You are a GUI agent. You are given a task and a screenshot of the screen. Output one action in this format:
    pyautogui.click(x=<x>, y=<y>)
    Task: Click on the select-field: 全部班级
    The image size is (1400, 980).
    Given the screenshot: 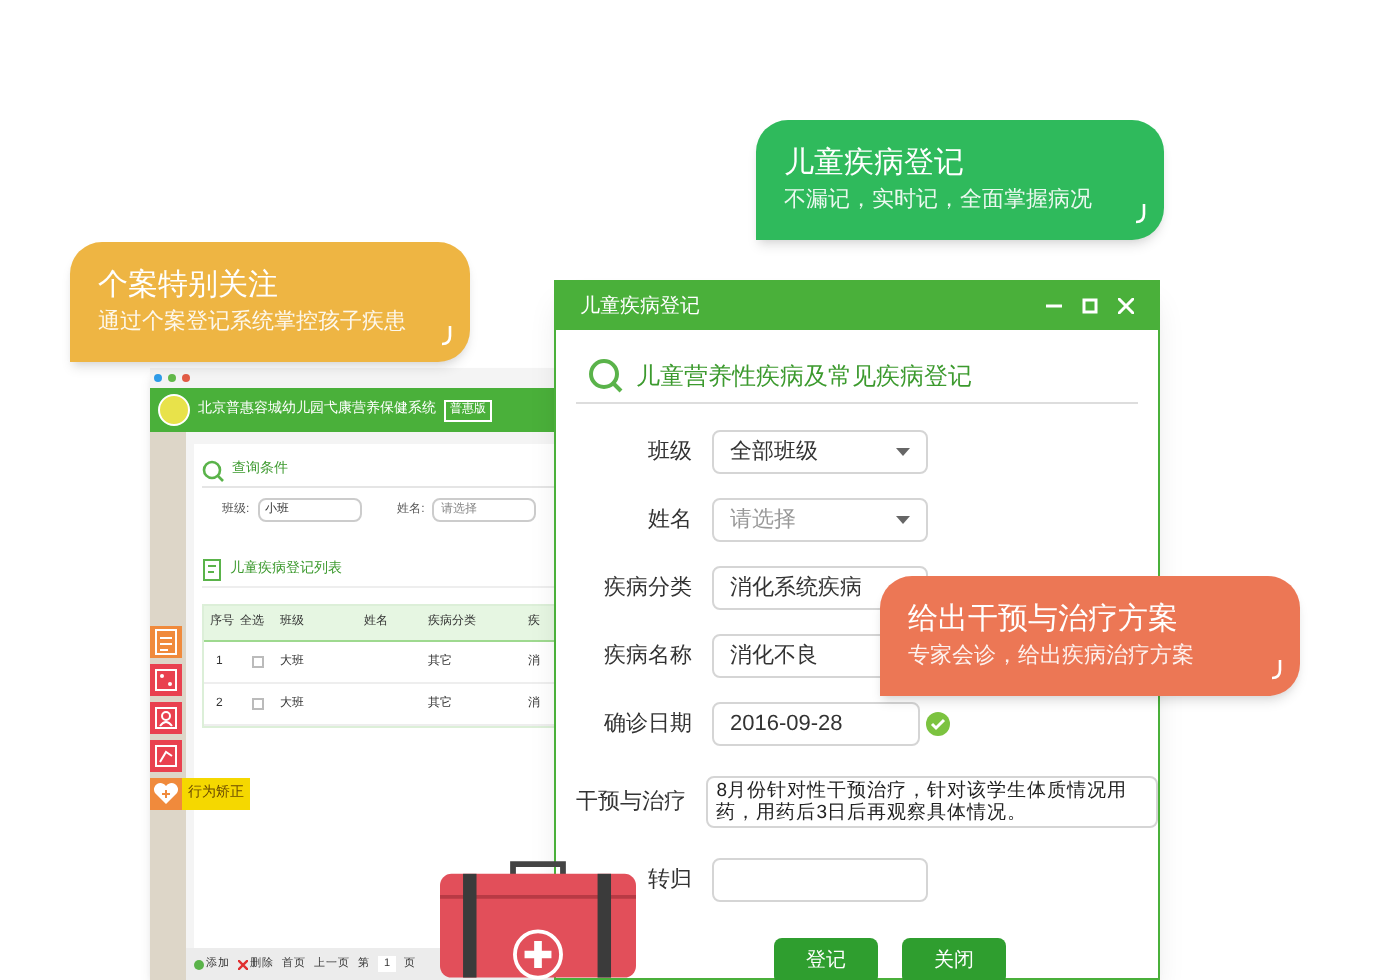 What is the action you would take?
    pyautogui.click(x=820, y=452)
    